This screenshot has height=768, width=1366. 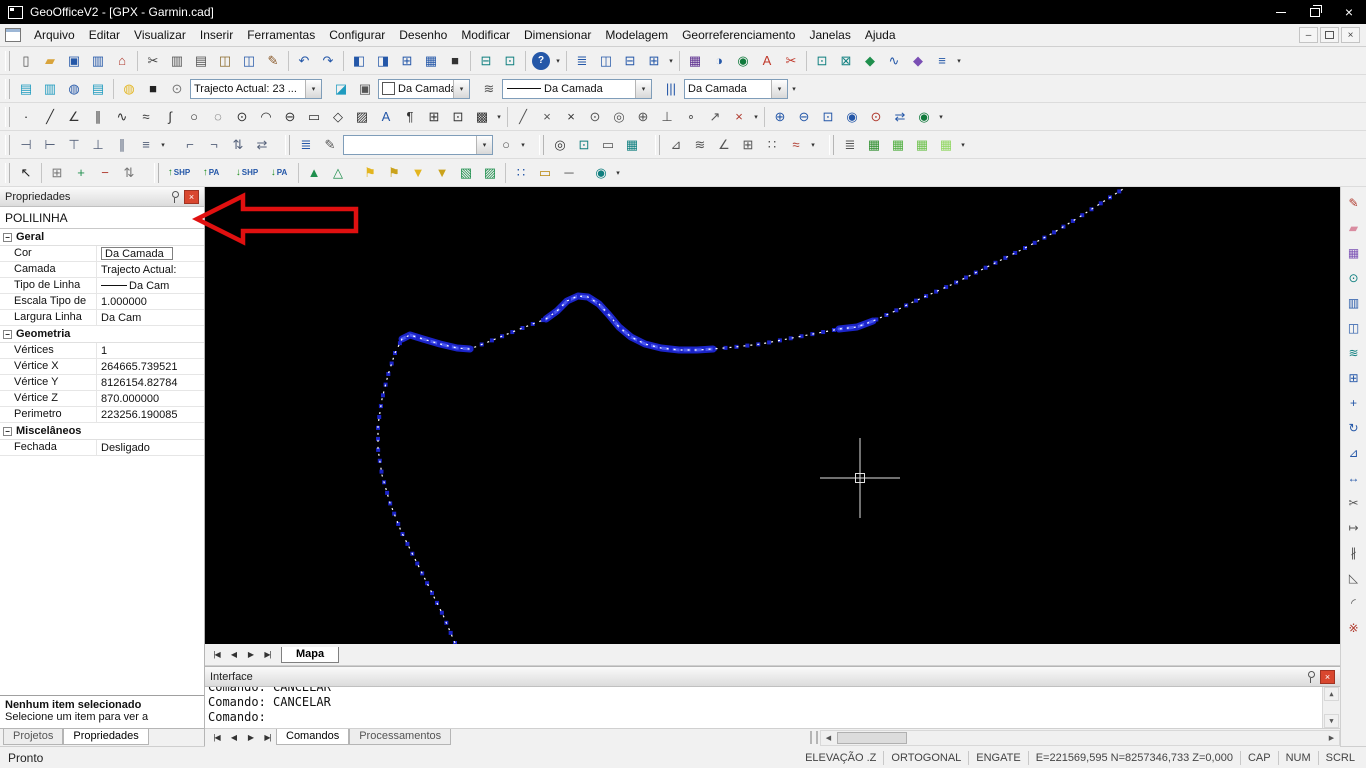 What do you see at coordinates (102, 237) in the screenshot?
I see `property-group-geral: − Geral` at bounding box center [102, 237].